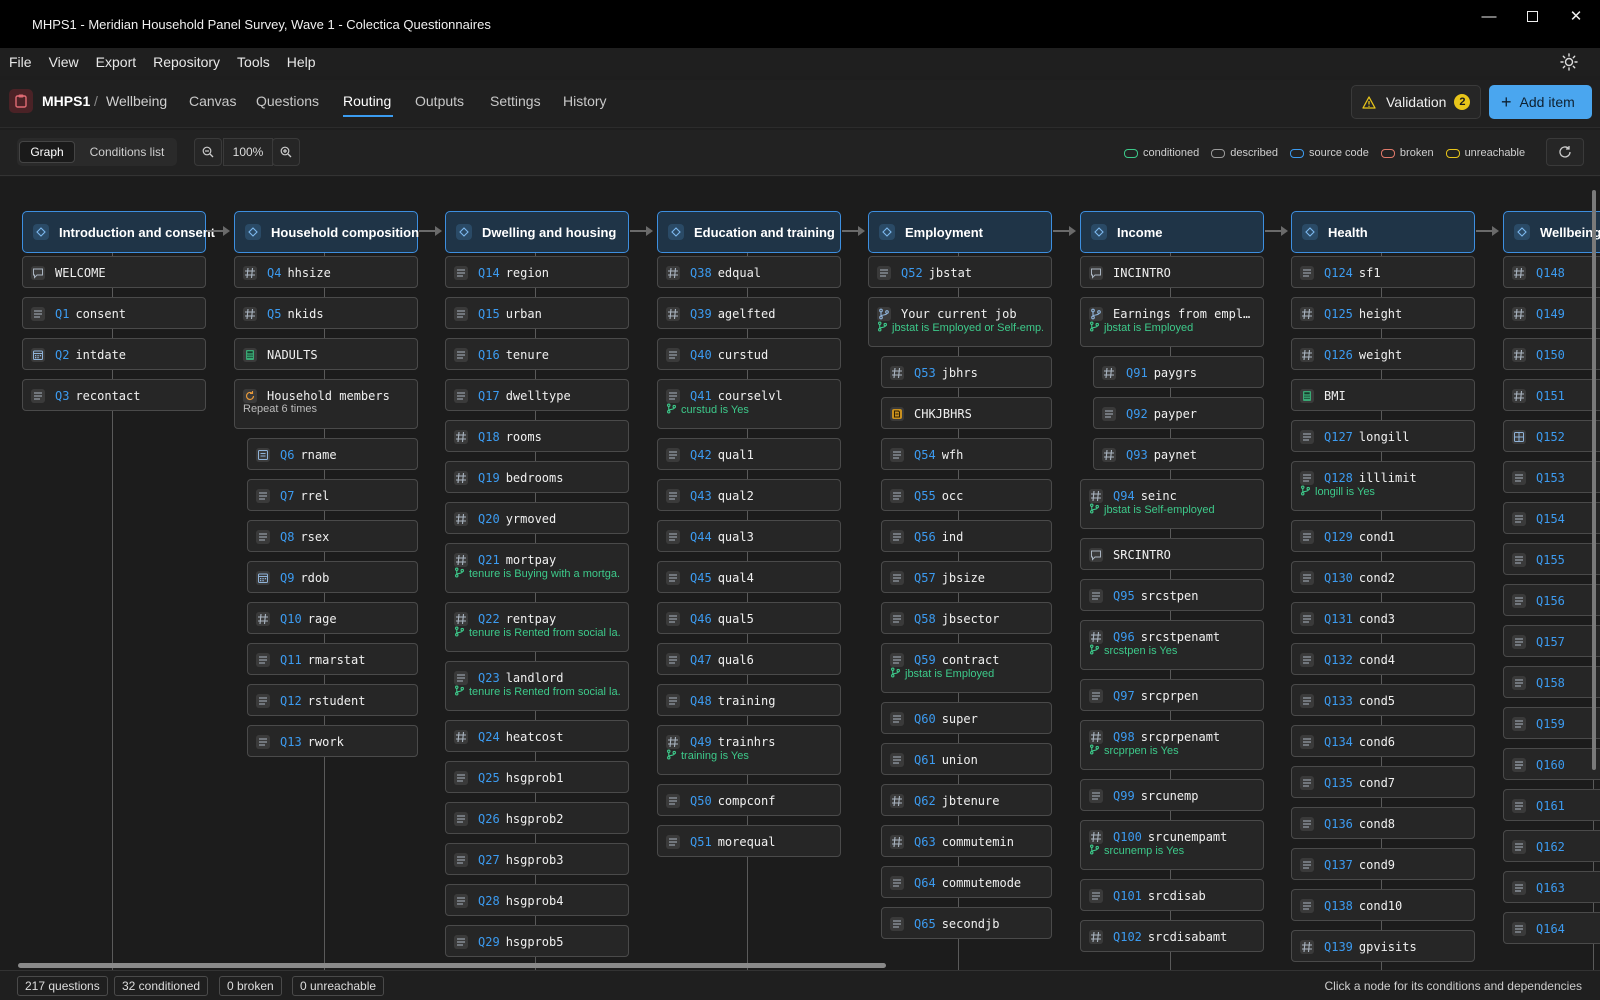 This screenshot has height=1000, width=1600. What do you see at coordinates (537, 354) in the screenshot?
I see `question-node: Q16 tenure` at bounding box center [537, 354].